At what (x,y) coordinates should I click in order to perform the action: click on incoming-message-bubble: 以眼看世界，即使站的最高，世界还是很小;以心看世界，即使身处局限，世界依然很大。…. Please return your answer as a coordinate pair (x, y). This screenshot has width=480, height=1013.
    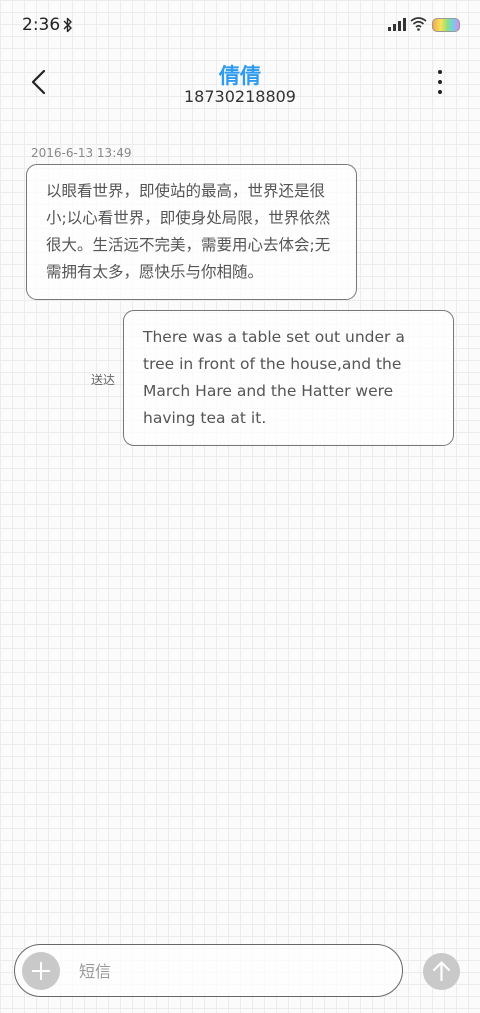
    Looking at the image, I should click on (191, 232).